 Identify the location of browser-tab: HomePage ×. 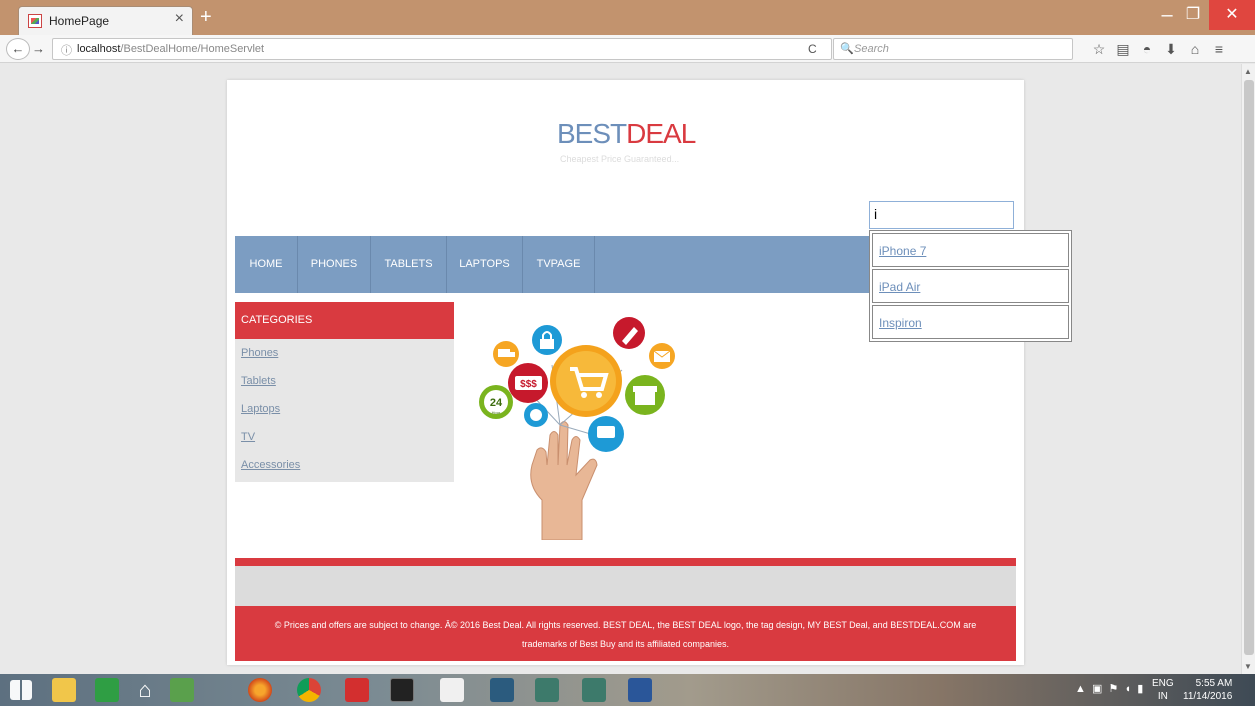
(105, 20).